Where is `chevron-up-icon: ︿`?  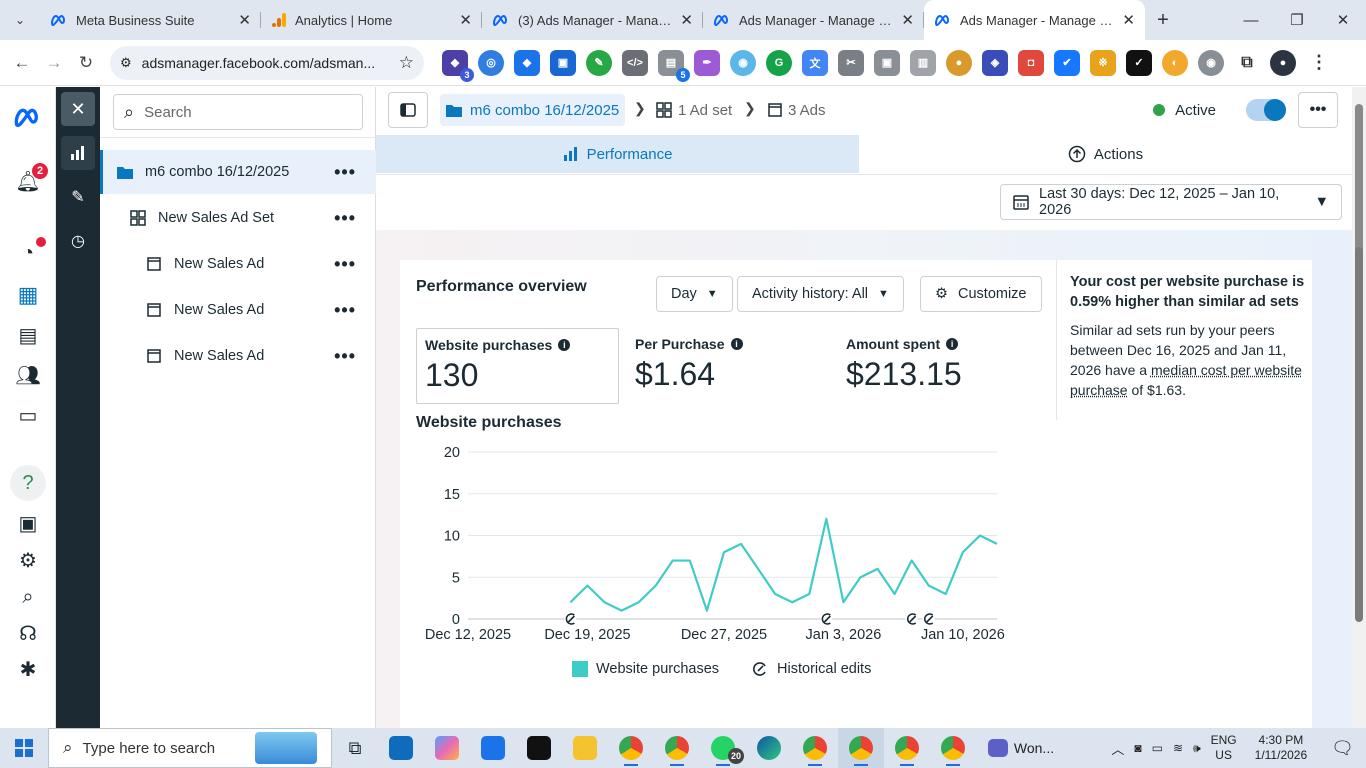 chevron-up-icon: ︿ is located at coordinates (1117, 748).